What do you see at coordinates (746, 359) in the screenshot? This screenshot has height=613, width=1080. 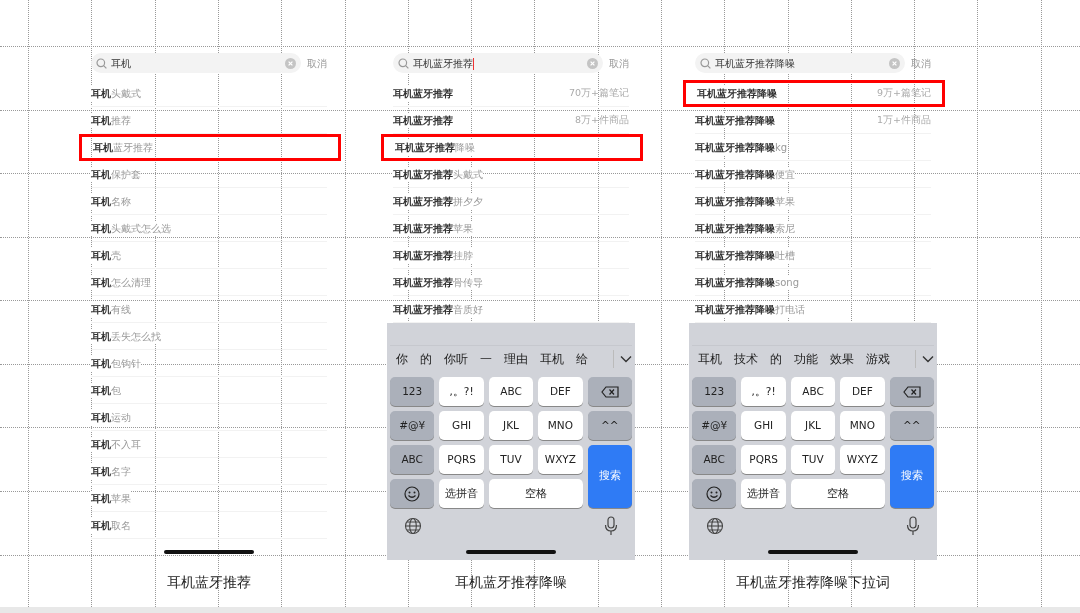 I see `candidate-word: 技术` at bounding box center [746, 359].